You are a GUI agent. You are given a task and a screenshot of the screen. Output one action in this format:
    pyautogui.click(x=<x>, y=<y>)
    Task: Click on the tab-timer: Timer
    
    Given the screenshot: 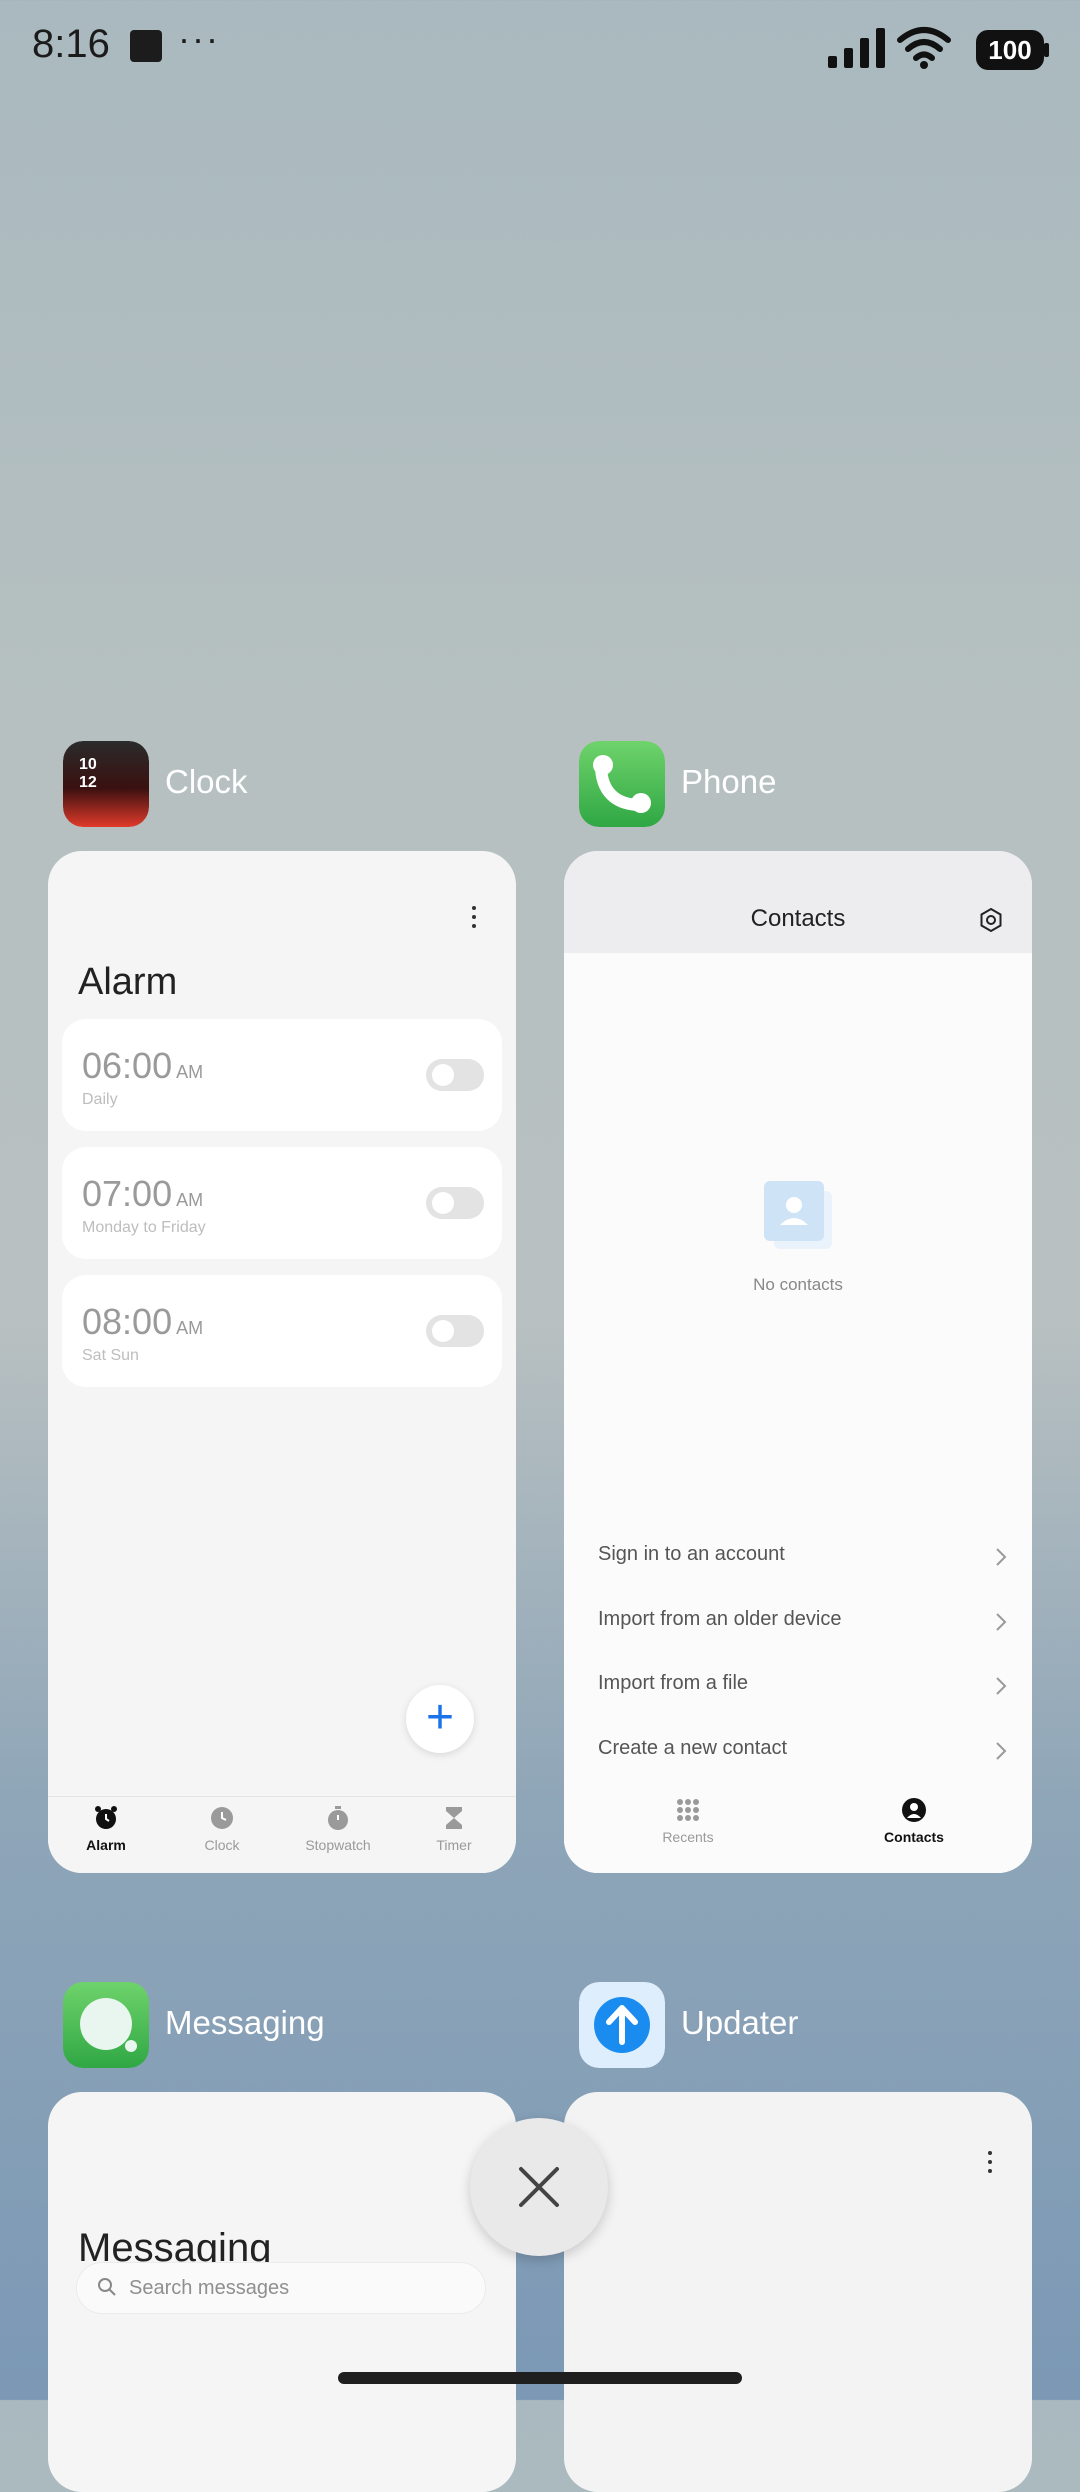 What is the action you would take?
    pyautogui.click(x=454, y=1829)
    